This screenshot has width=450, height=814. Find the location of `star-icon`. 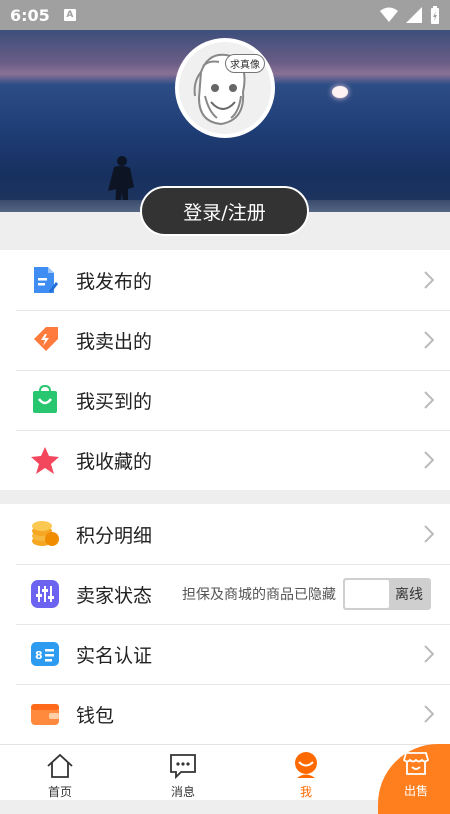

star-icon is located at coordinates (45, 460).